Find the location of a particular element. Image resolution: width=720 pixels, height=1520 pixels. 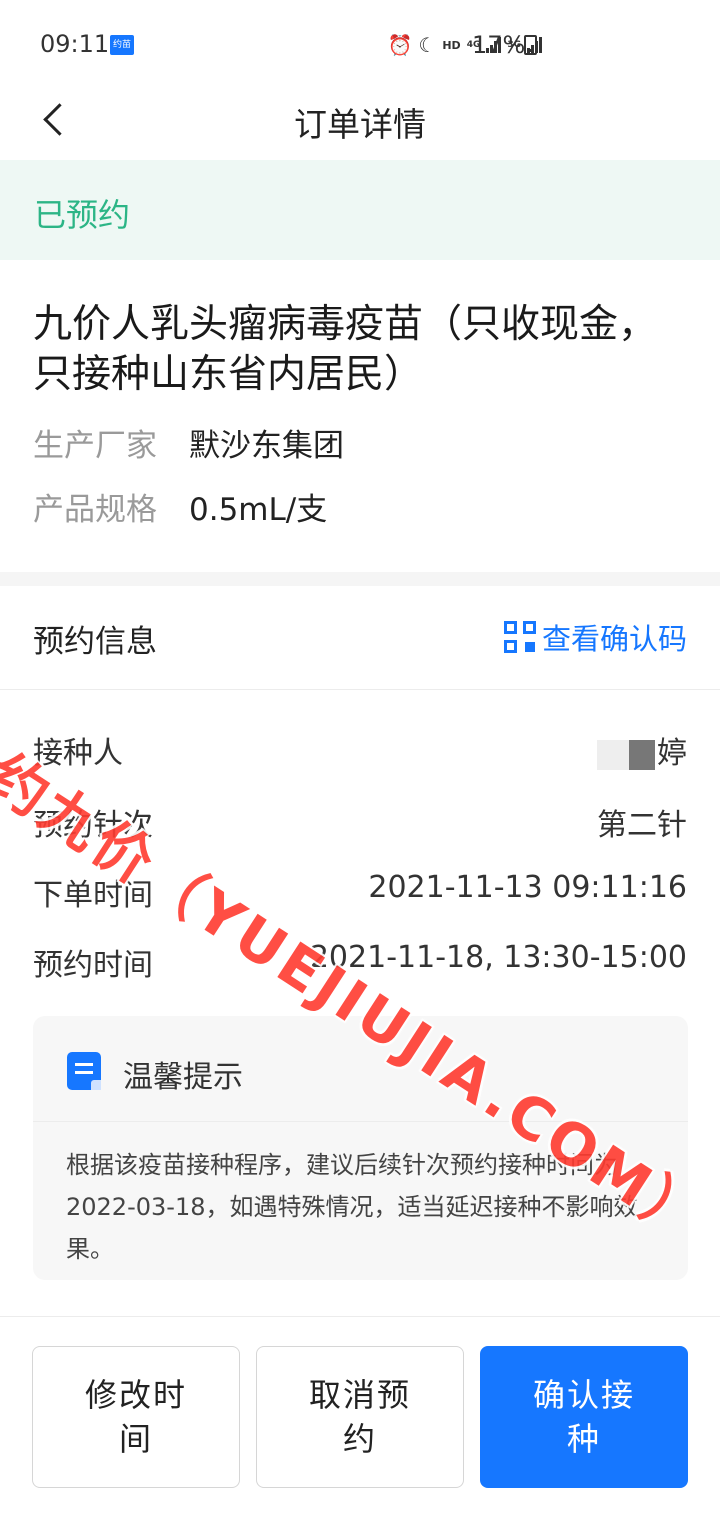

info-row-dose: 预约针次 第二针 is located at coordinates (360, 821).